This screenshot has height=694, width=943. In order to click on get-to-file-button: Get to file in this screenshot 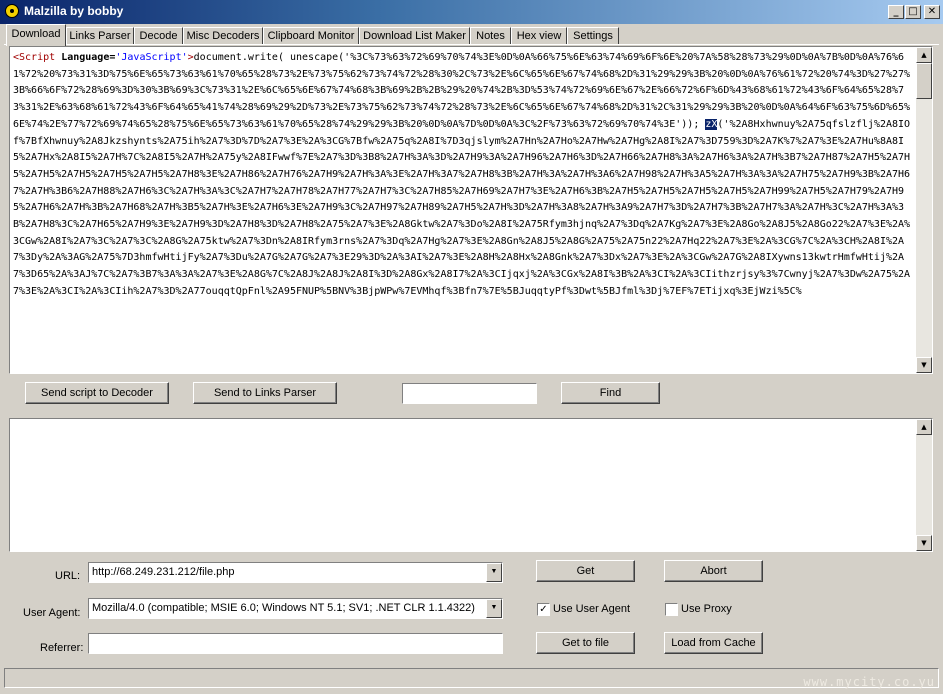, I will do `click(585, 643)`.